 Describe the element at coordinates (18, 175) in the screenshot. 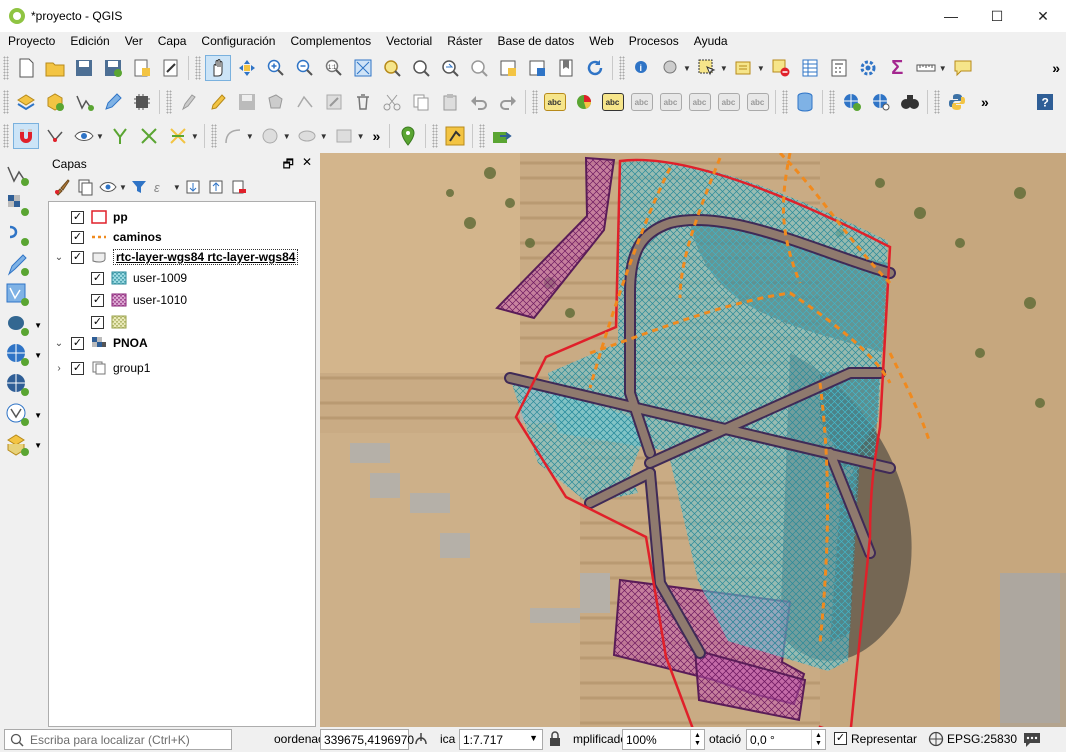

I see `add-vector-layer-button` at that location.